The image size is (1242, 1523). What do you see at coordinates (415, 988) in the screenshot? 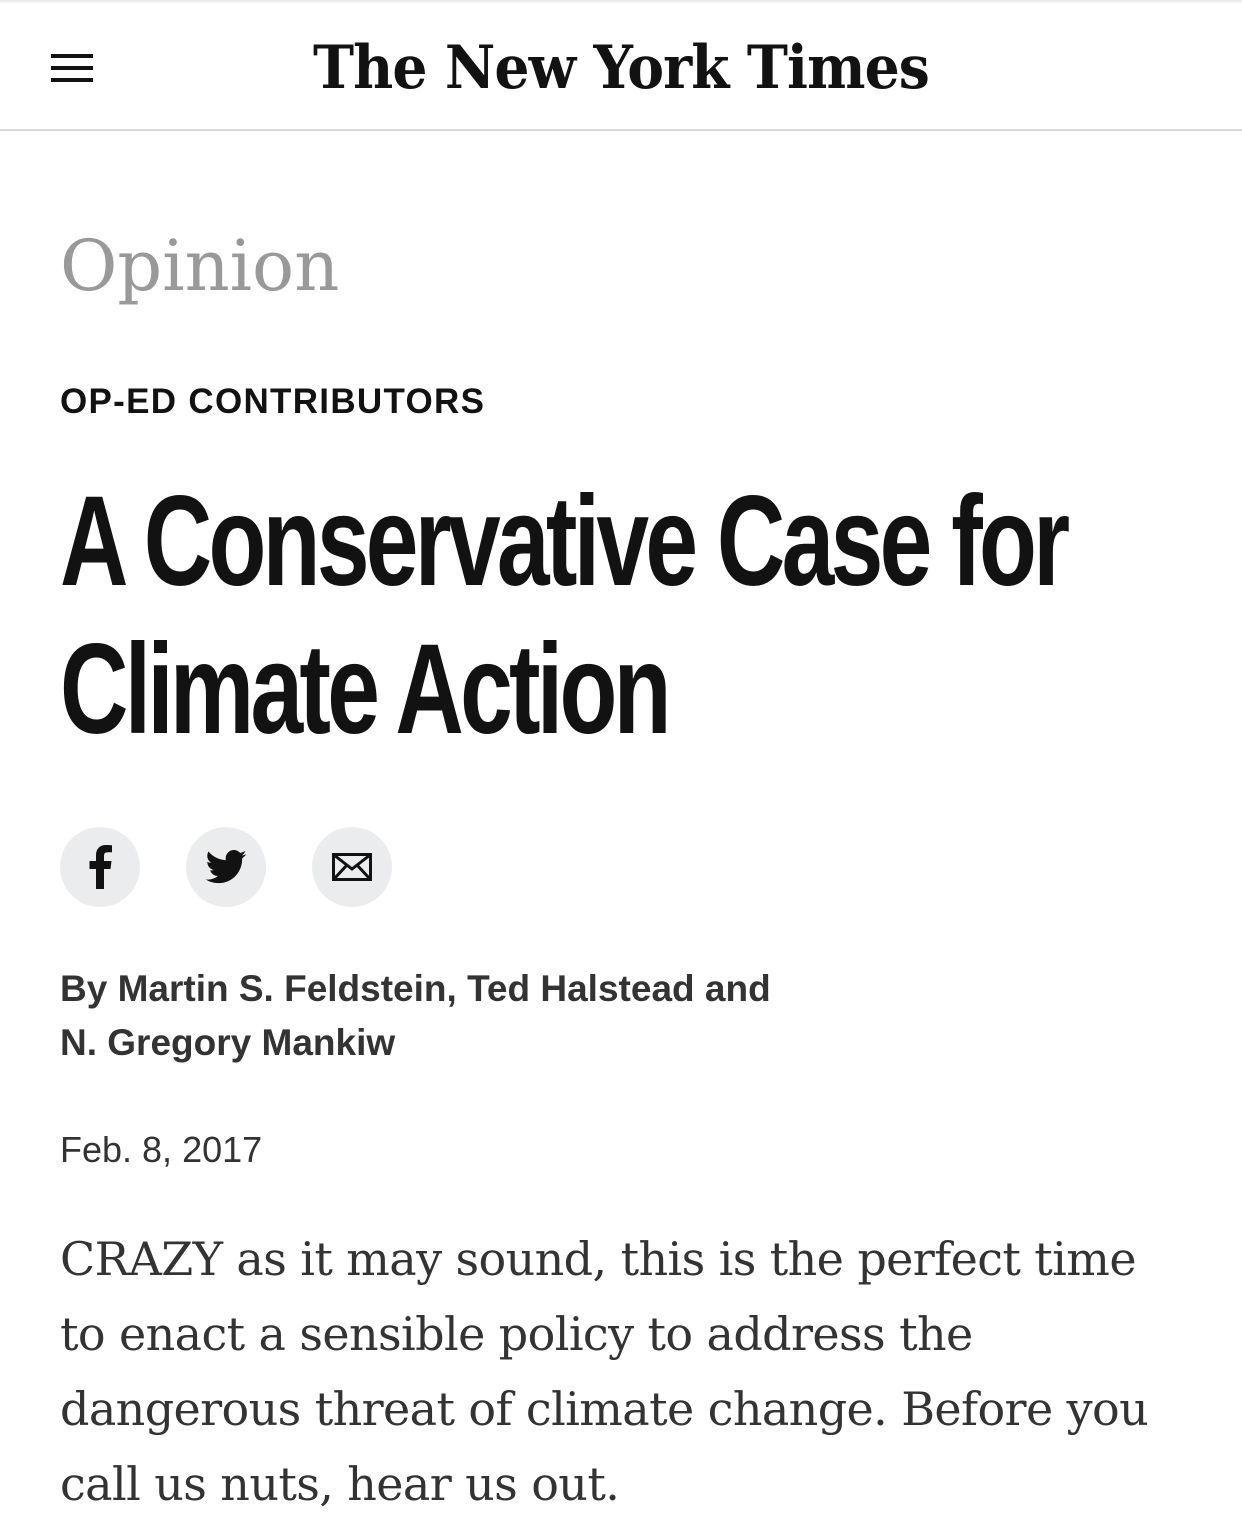
I see `byline-line-1: By Martin S. Feldstein, Ted Halstead and` at bounding box center [415, 988].